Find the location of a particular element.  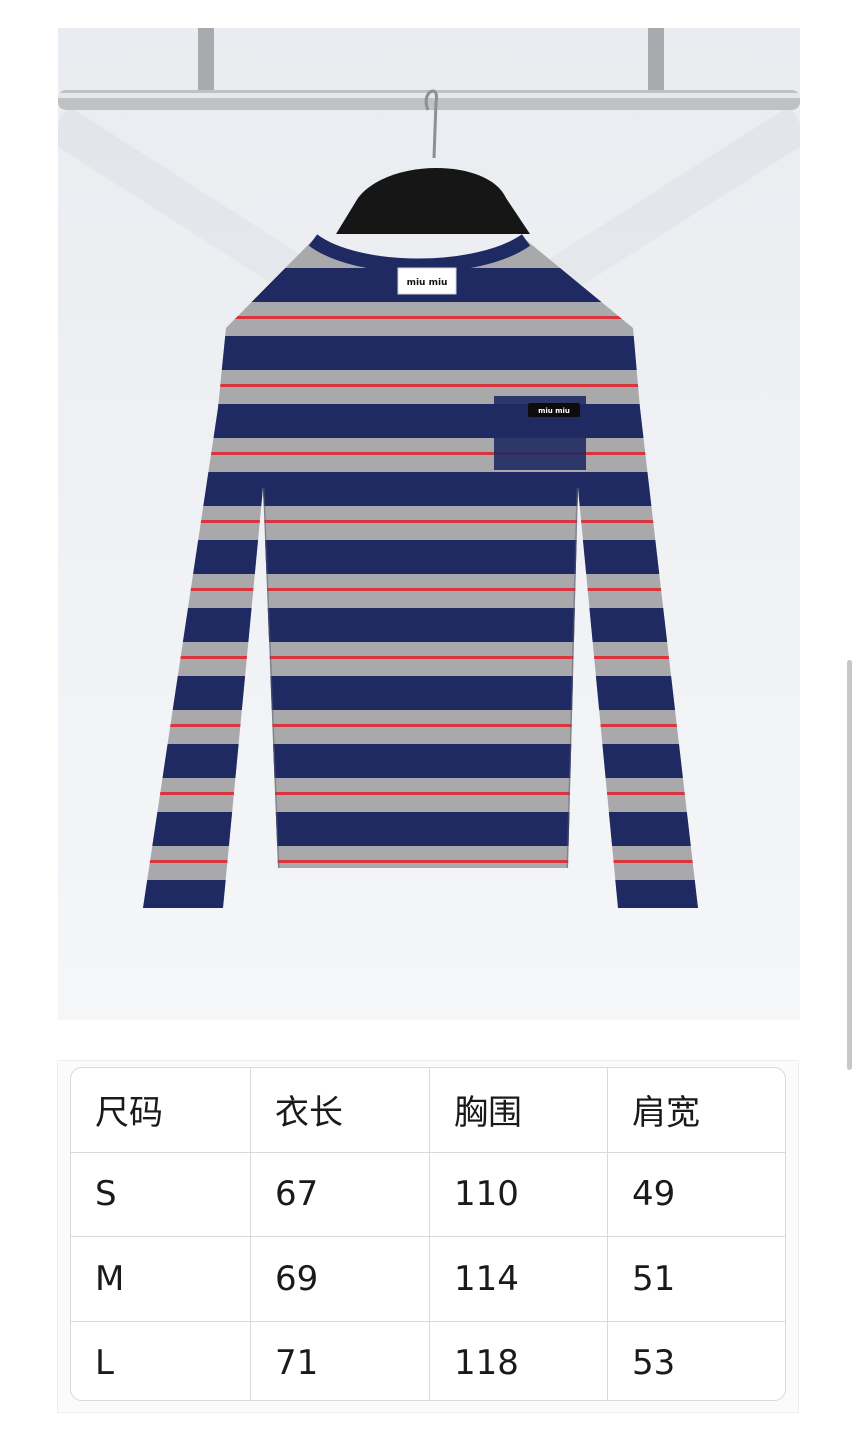

table-cell: 49 is located at coordinates (696, 1194).